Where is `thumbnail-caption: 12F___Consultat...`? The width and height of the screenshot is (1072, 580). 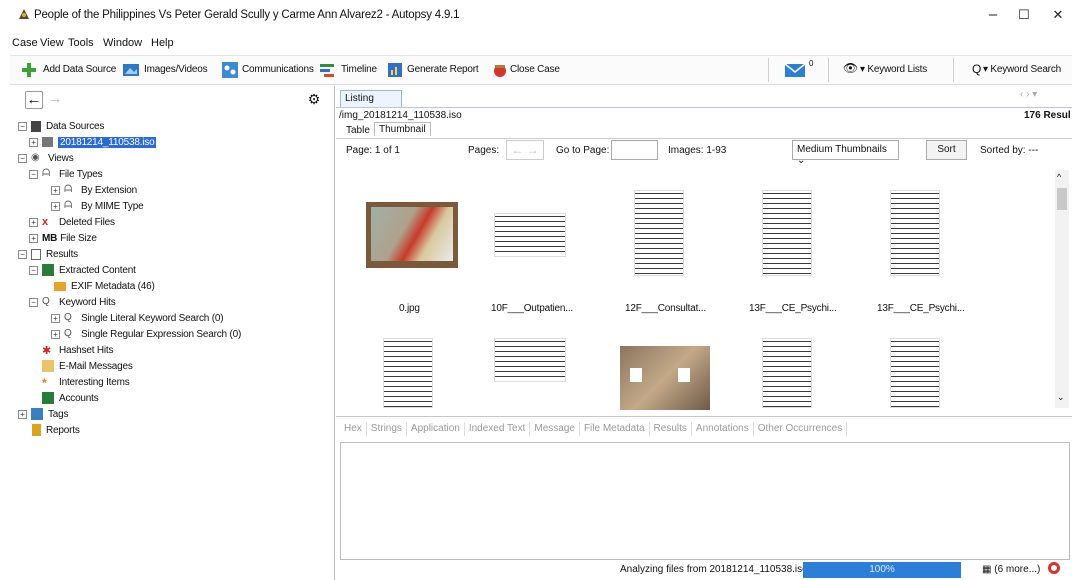 thumbnail-caption: 12F___Consultat... is located at coordinates (665, 308).